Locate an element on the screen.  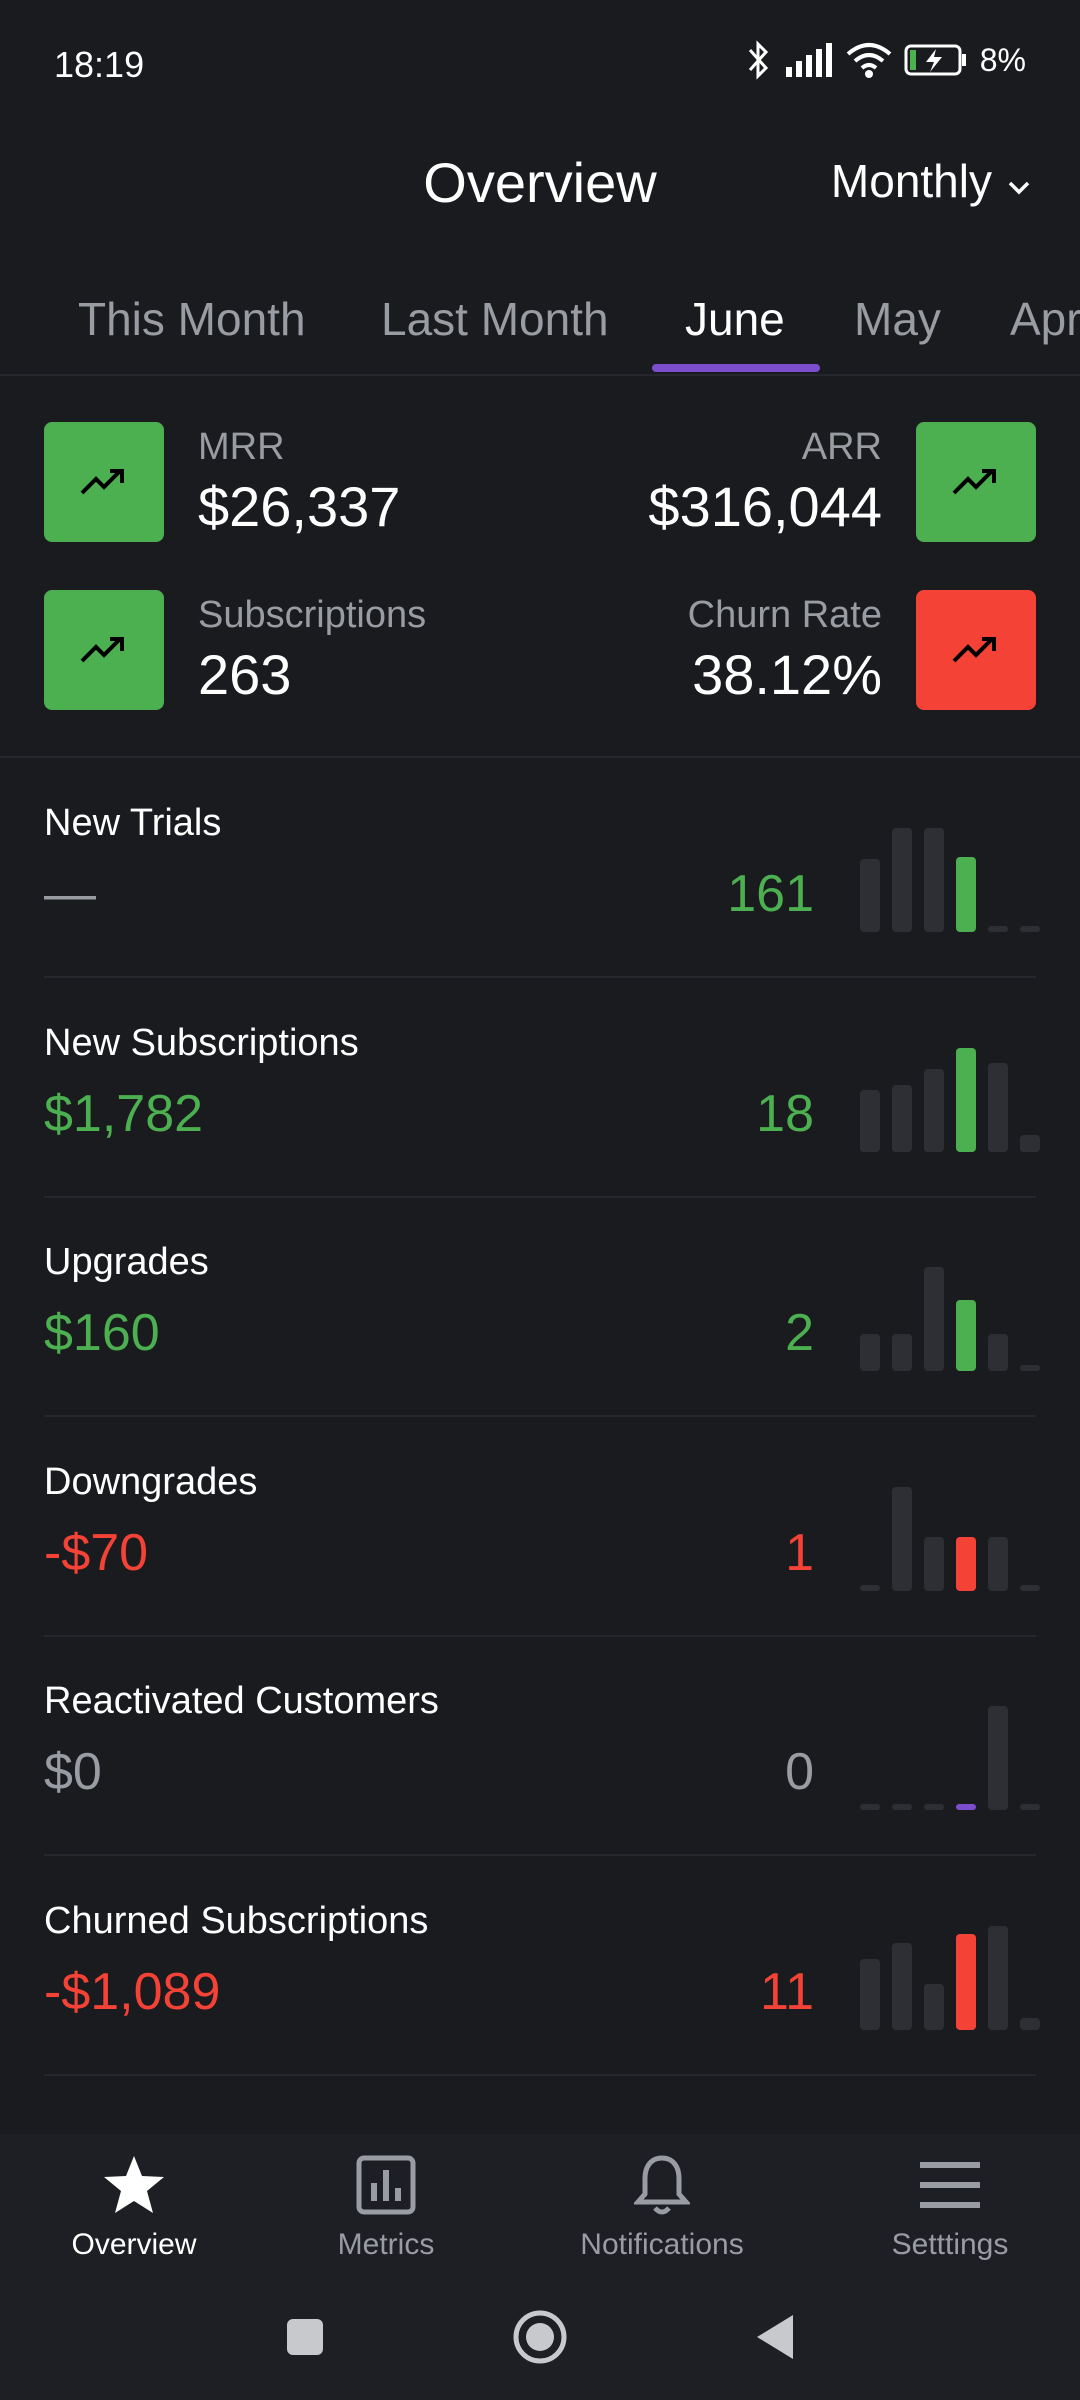
kpi-mrr: MRR $26,337 is located at coordinates (274, 482).